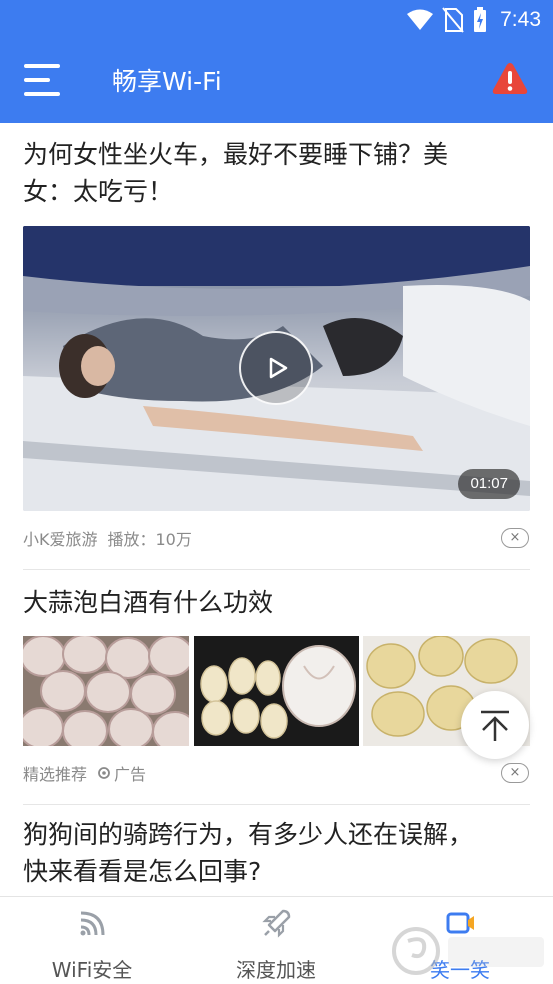 The width and height of the screenshot is (553, 984). What do you see at coordinates (142, 871) in the screenshot?
I see `article-title-line: 快来看看是怎么回事?` at bounding box center [142, 871].